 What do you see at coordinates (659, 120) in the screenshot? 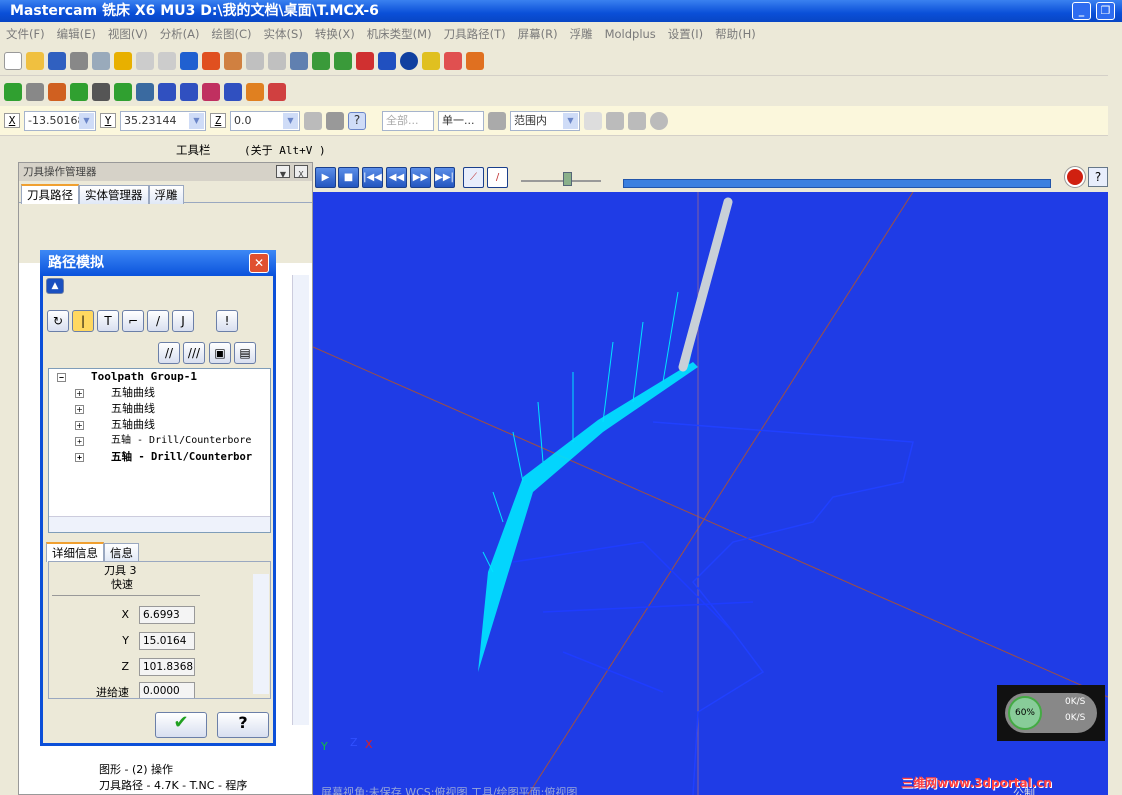
I see `clear-icon` at bounding box center [659, 120].